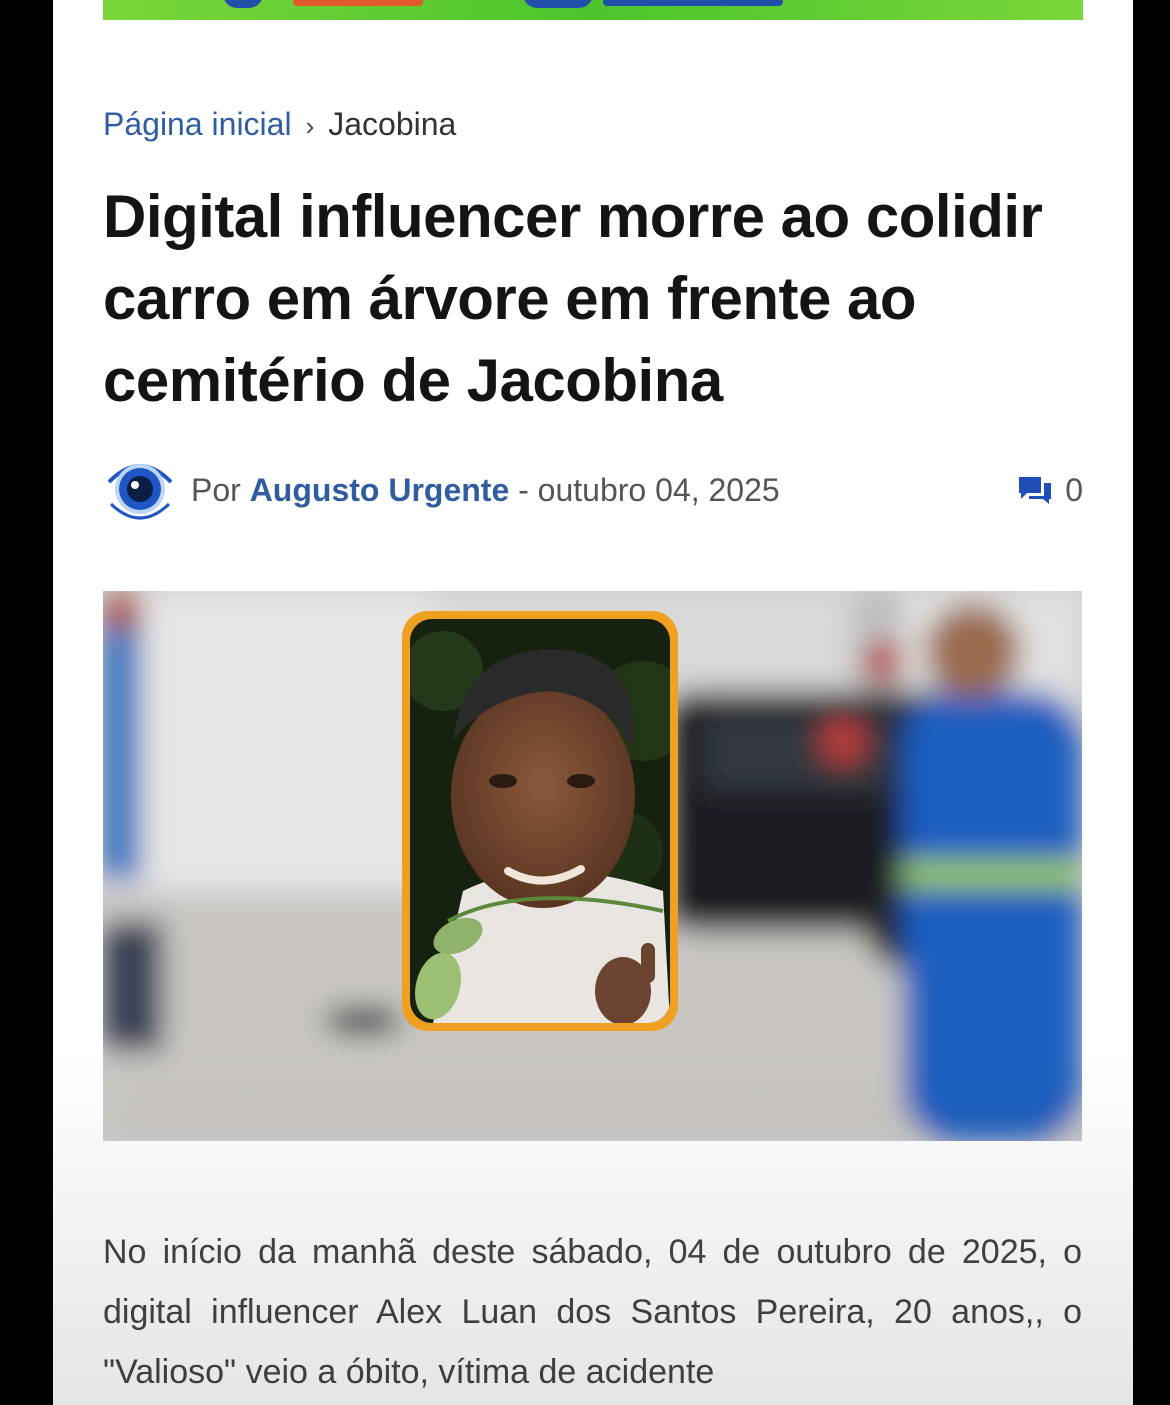  I want to click on eye-logo-icon, so click(140, 489).